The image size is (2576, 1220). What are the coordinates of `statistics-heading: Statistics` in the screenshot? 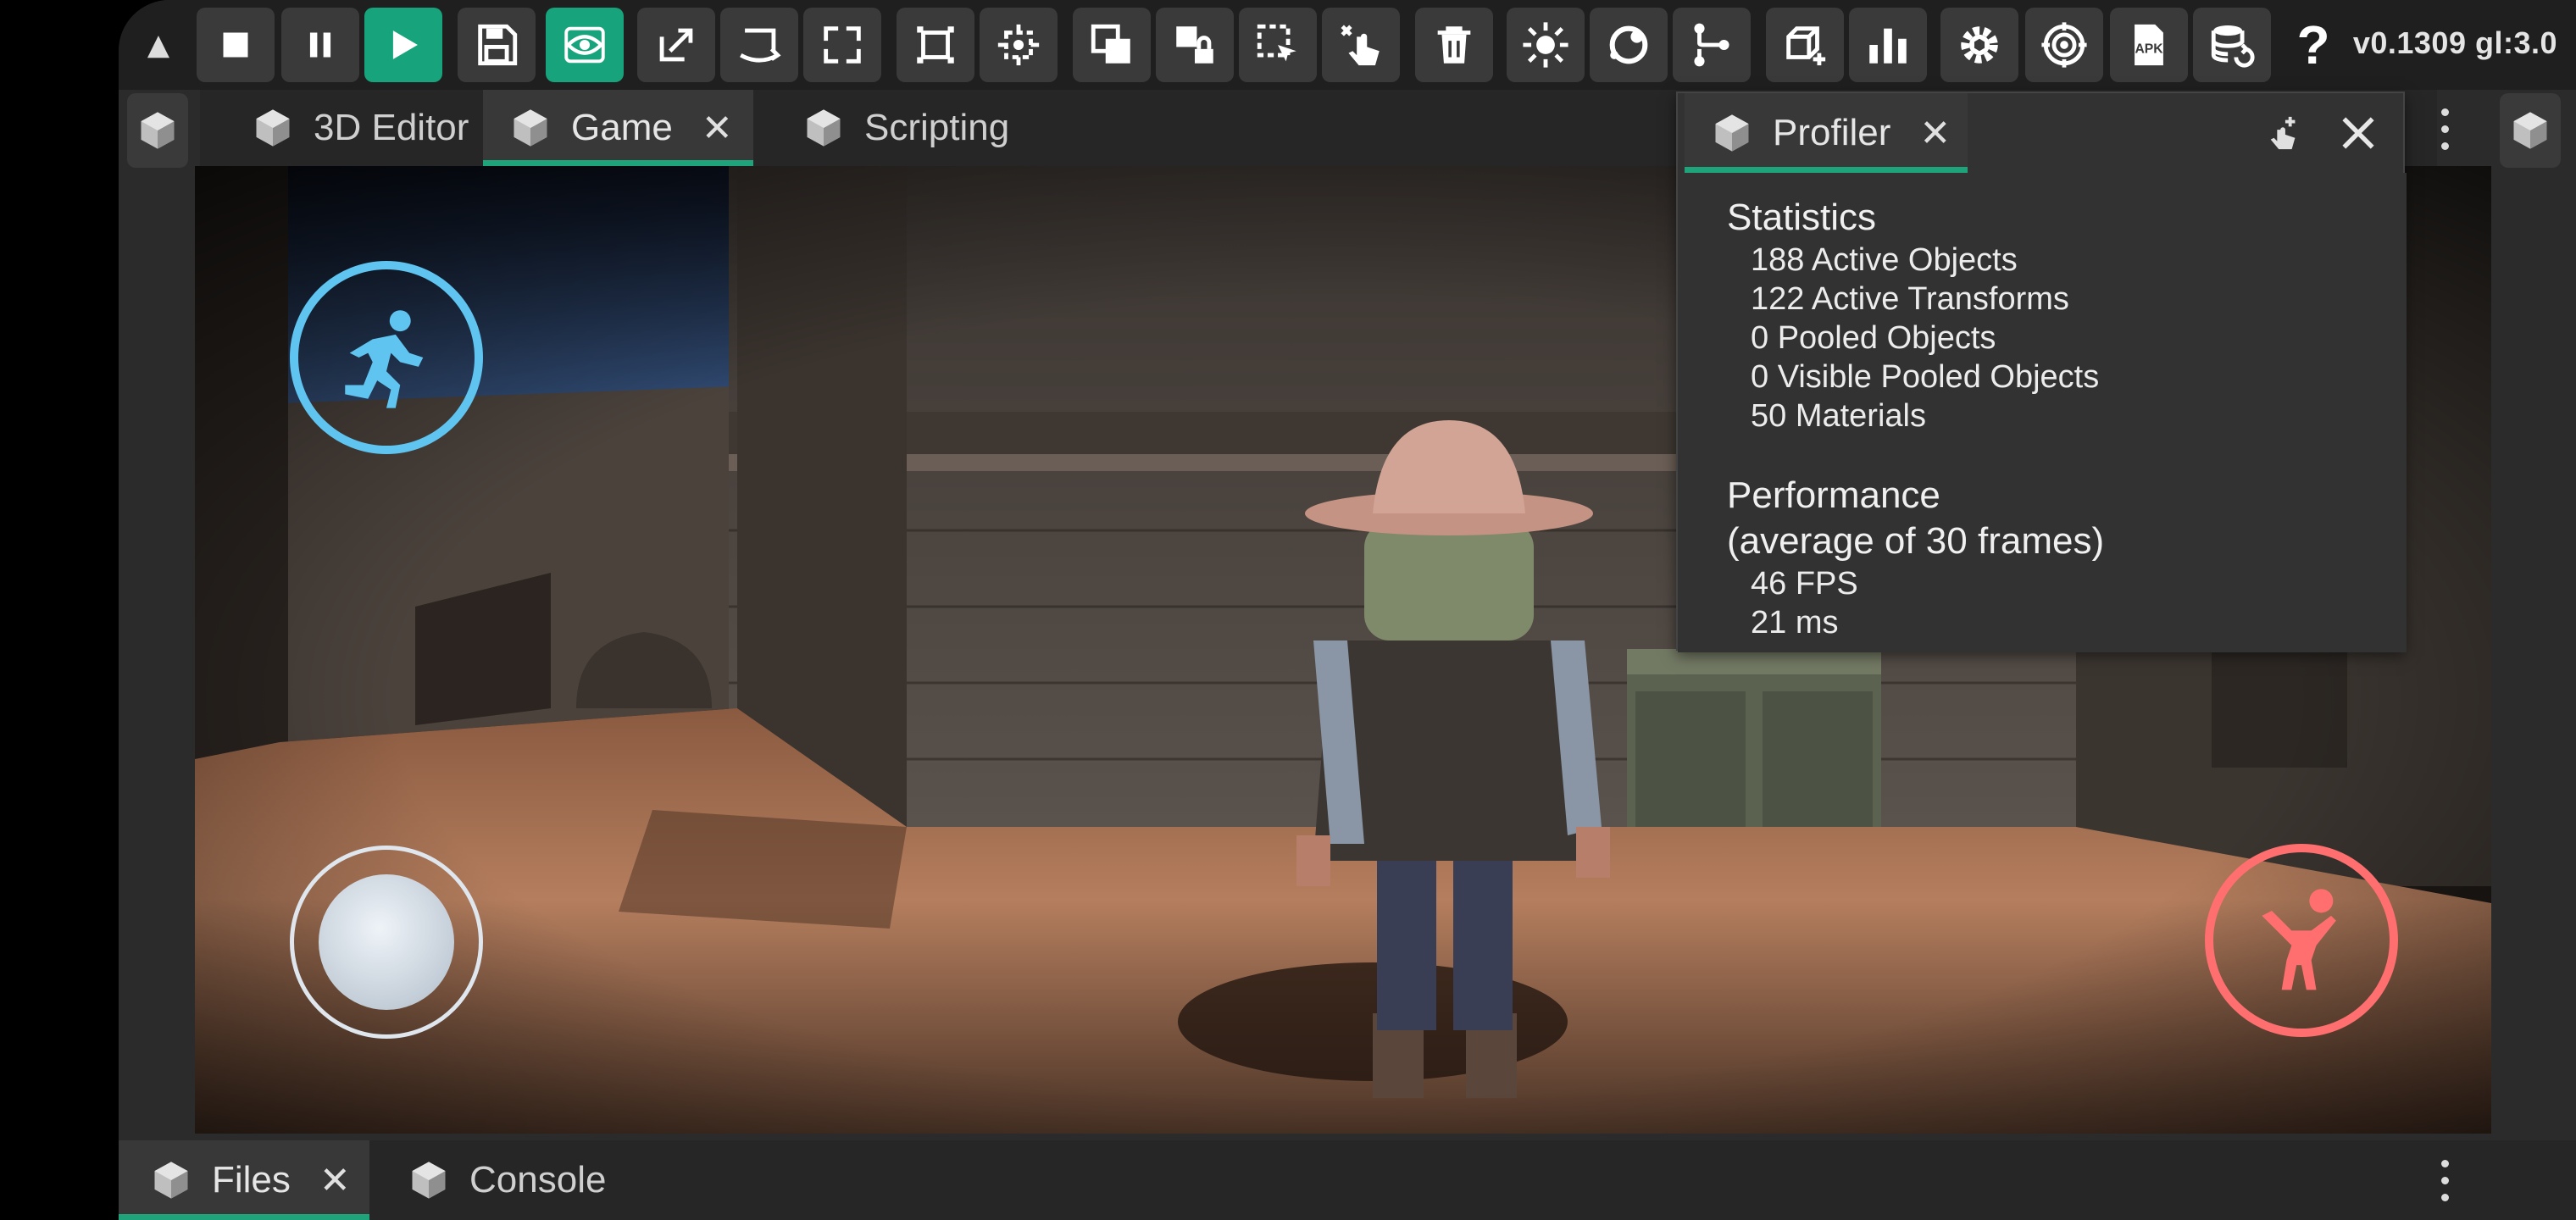 It's located at (1802, 217).